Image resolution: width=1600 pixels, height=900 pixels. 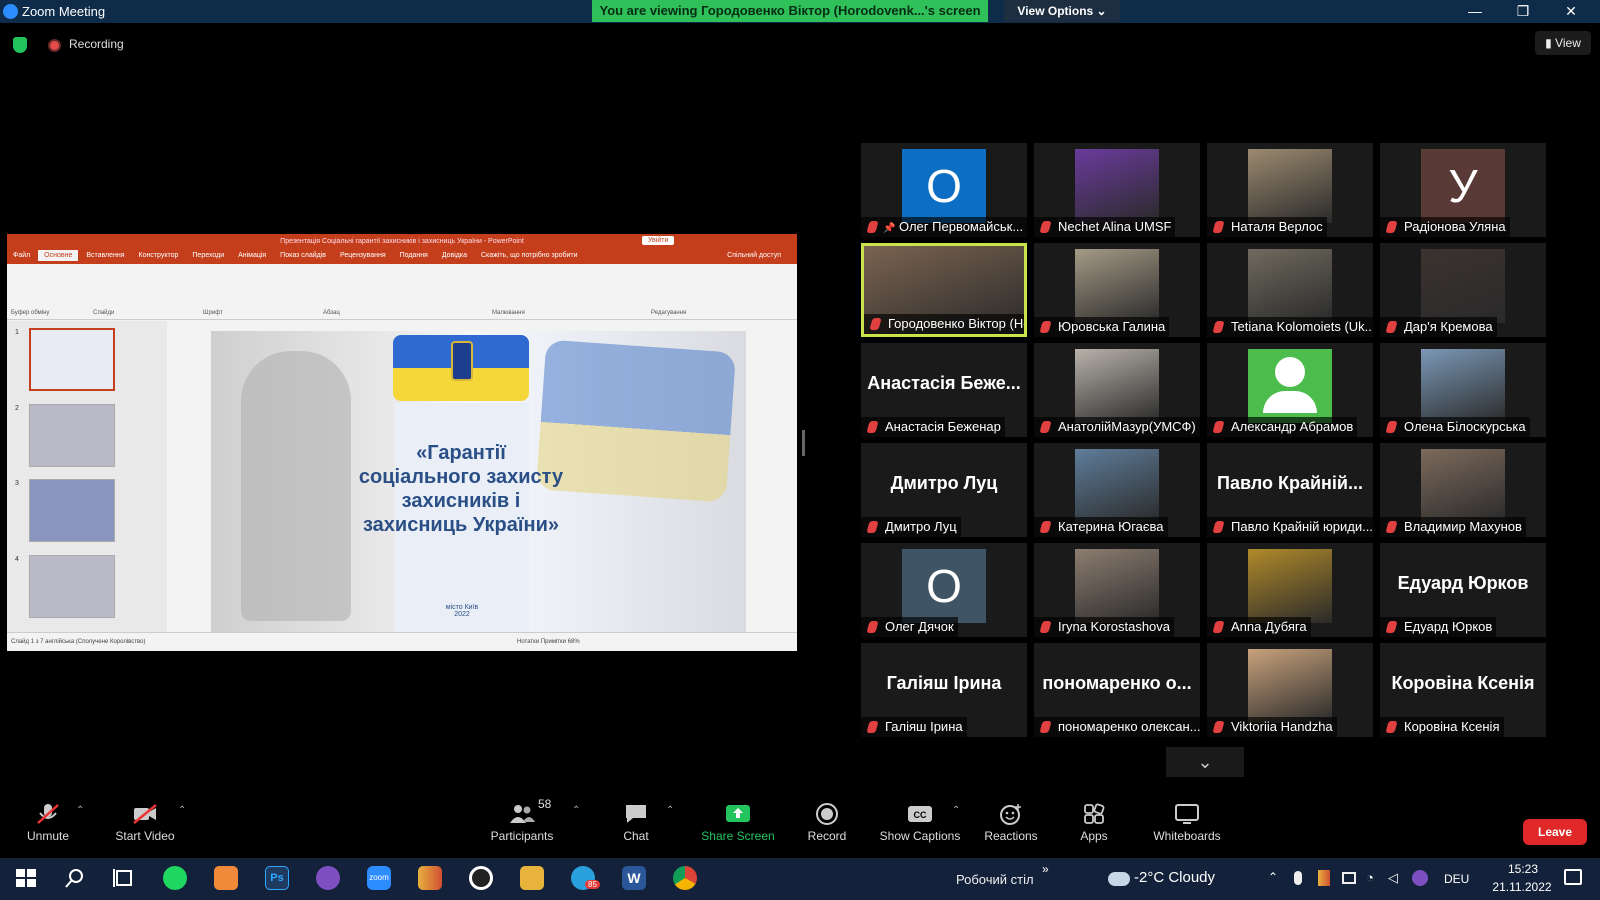 I want to click on participant-tile: У Радіонова Уляна, so click(x=1463, y=190).